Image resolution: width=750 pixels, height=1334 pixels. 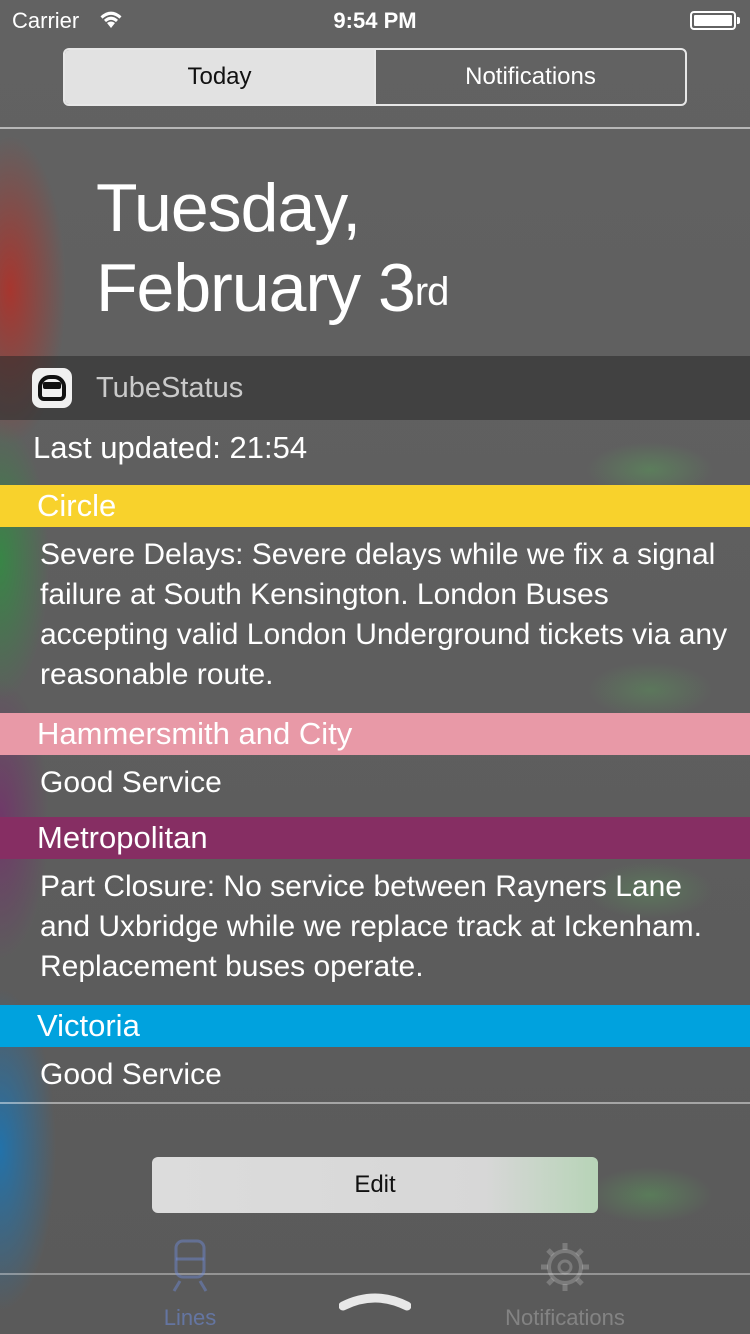 What do you see at coordinates (375, 388) in the screenshot?
I see `widget-header: TubeStatus` at bounding box center [375, 388].